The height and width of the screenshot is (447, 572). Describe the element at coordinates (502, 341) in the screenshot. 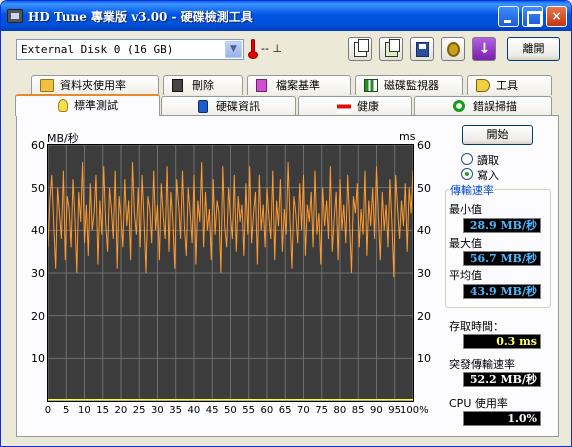

I see `access-time-value: 0.3 ms` at that location.